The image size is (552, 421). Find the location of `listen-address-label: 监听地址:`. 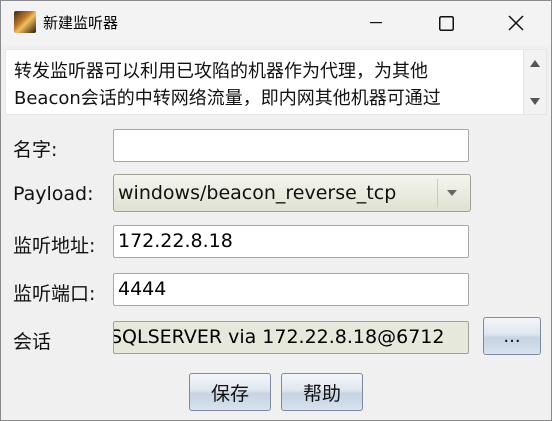

listen-address-label: 监听地址: is located at coordinates (54, 246).